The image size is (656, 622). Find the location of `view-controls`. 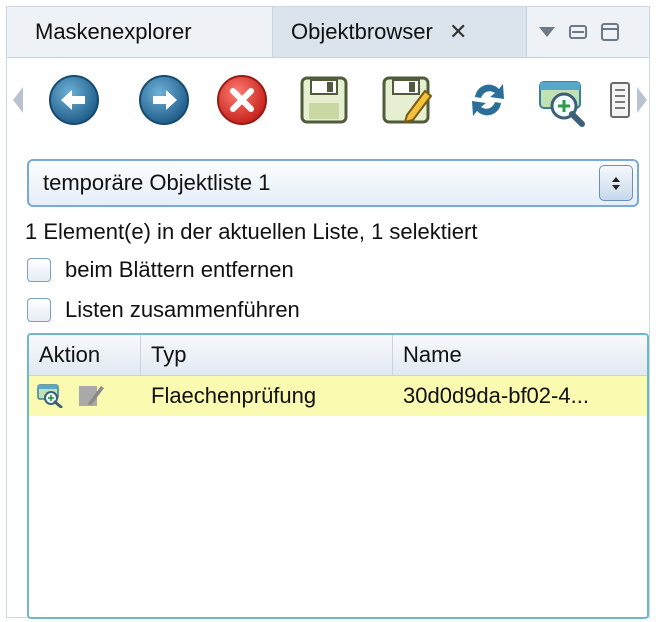

view-controls is located at coordinates (579, 32).